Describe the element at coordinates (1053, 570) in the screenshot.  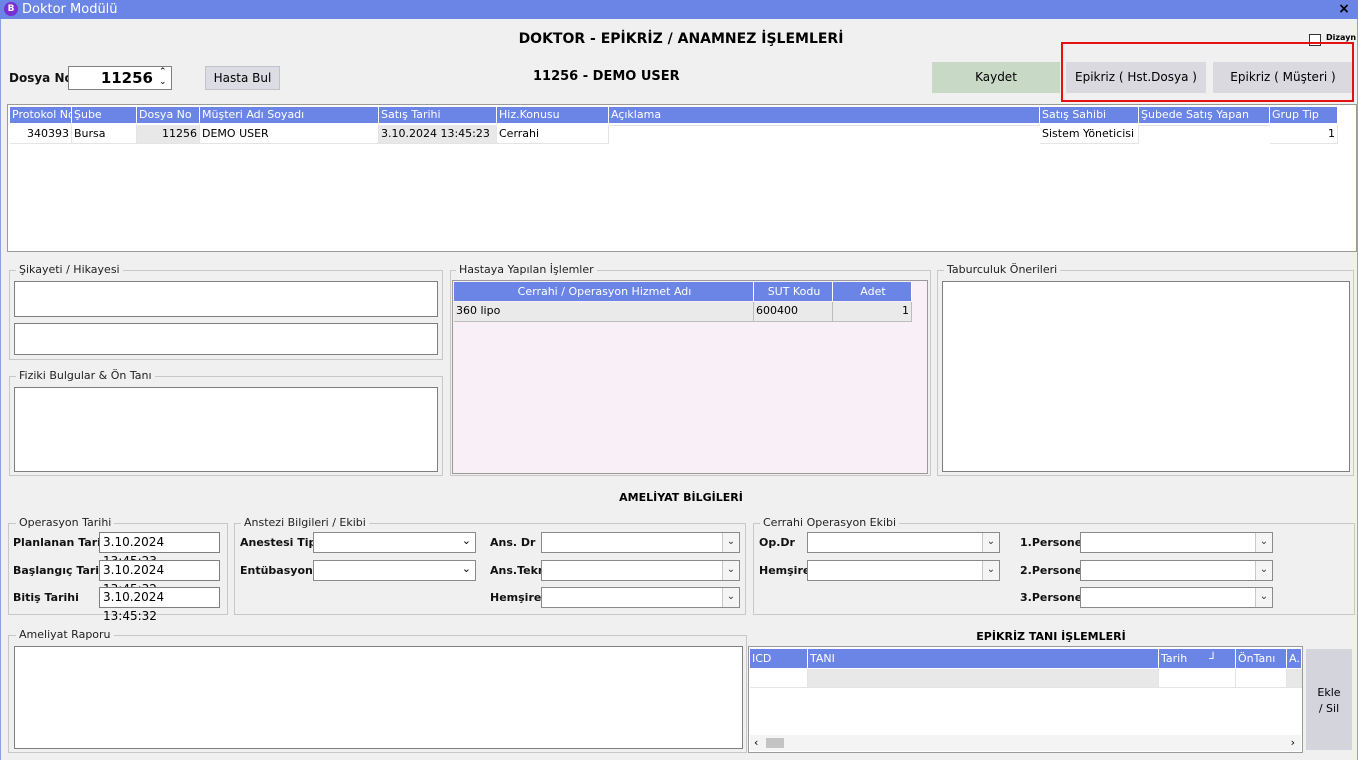
I see `personnel-2-label: 2.Personel` at that location.